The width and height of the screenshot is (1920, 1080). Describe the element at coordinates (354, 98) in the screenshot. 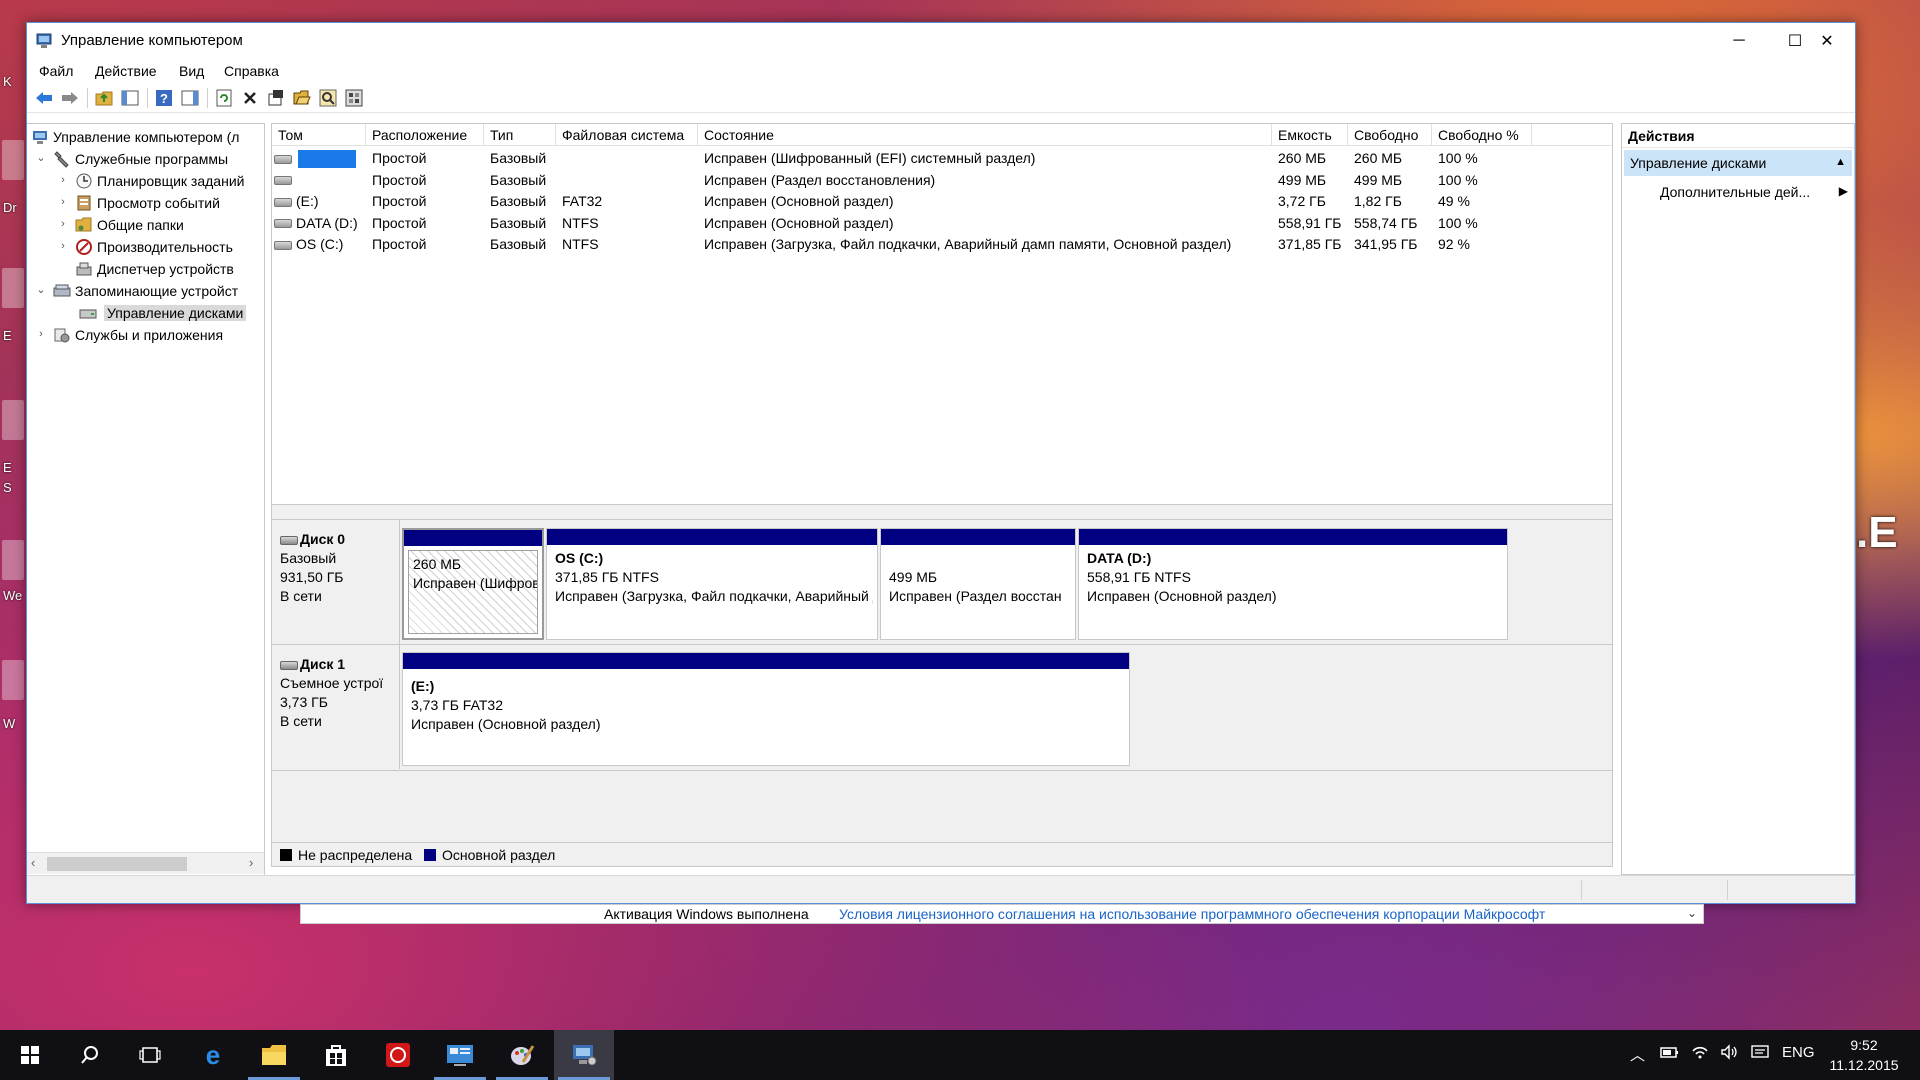

I see `settings-icon` at that location.